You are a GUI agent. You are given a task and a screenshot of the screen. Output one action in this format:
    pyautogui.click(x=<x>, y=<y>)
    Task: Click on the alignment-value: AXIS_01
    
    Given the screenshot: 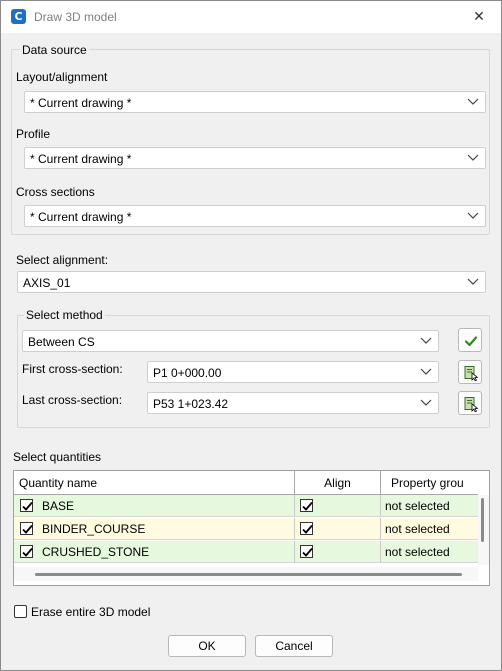 What is the action you would take?
    pyautogui.click(x=47, y=283)
    